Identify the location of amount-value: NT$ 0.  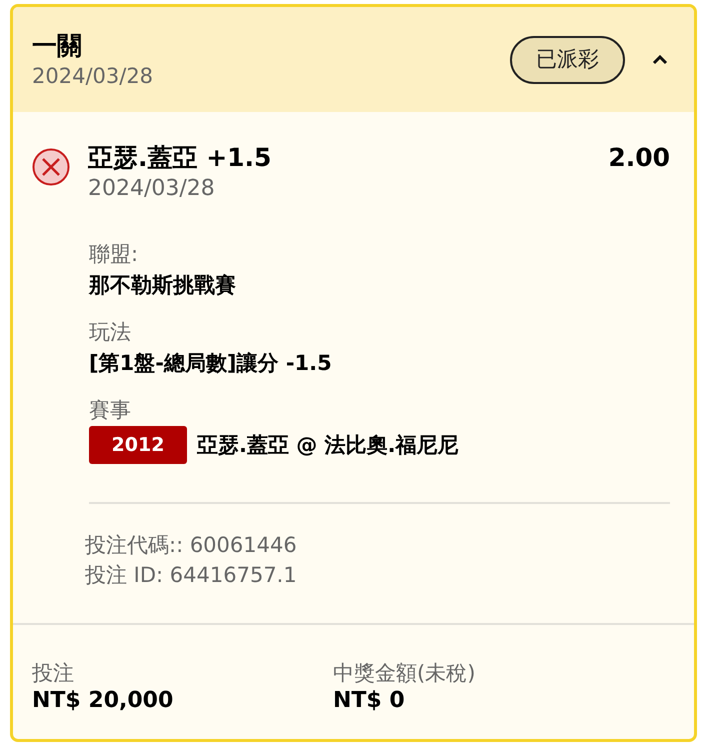
(369, 701).